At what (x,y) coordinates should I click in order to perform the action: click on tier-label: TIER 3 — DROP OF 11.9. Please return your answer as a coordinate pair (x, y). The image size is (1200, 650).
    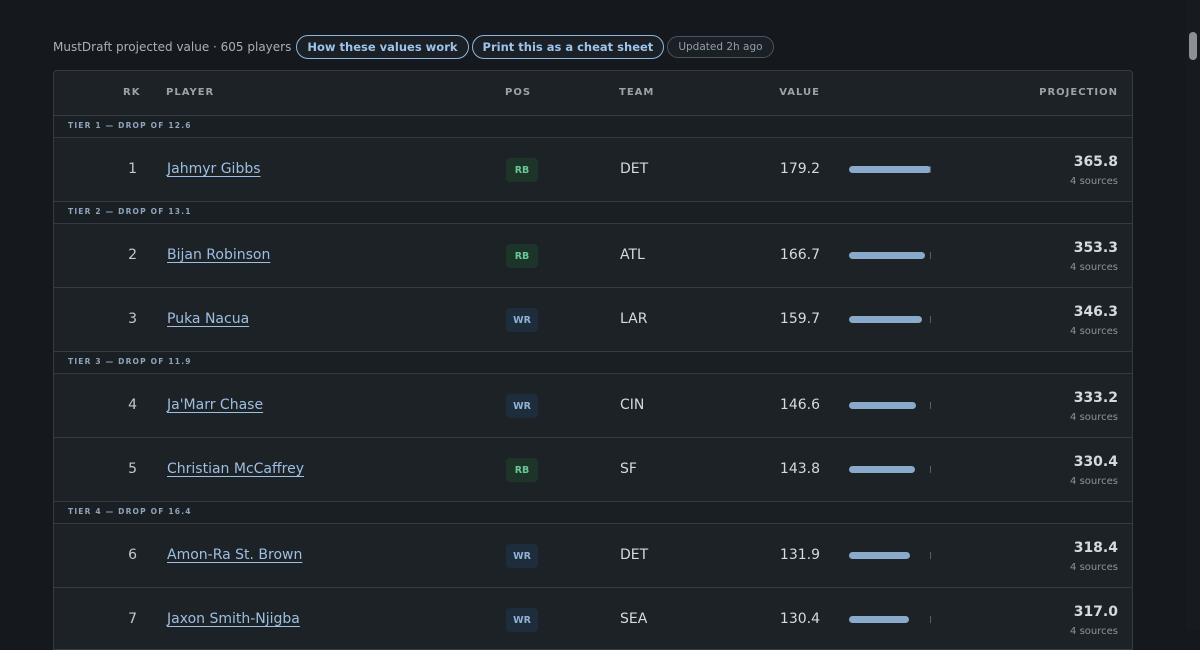
    Looking at the image, I should click on (130, 361).